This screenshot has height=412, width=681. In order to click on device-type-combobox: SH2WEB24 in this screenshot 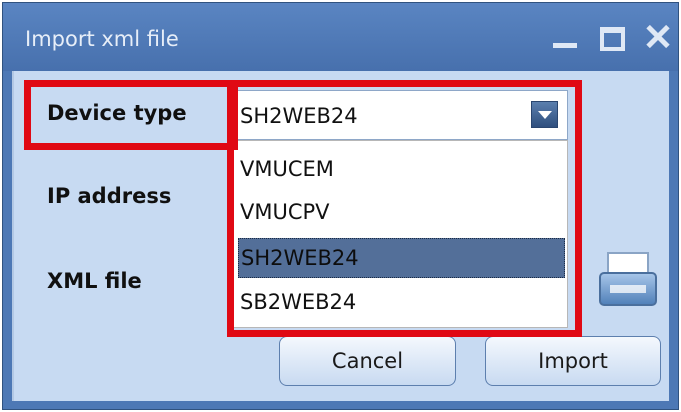, I will do `click(399, 115)`.